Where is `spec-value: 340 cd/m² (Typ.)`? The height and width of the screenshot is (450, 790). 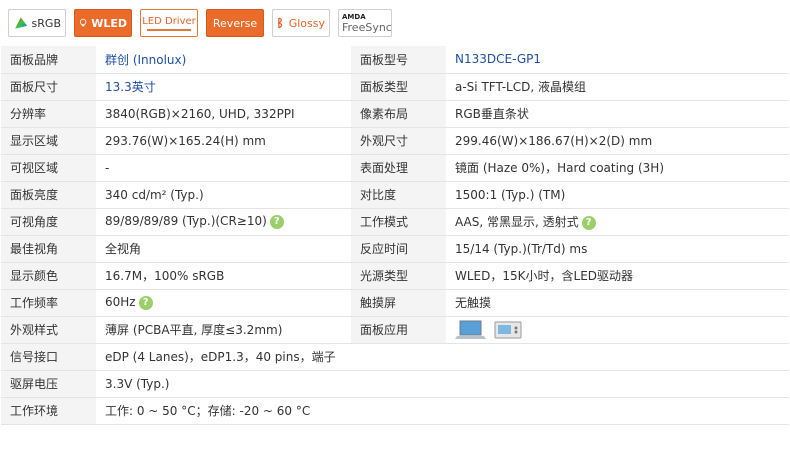
spec-value: 340 cd/m² (Typ.) is located at coordinates (223, 195).